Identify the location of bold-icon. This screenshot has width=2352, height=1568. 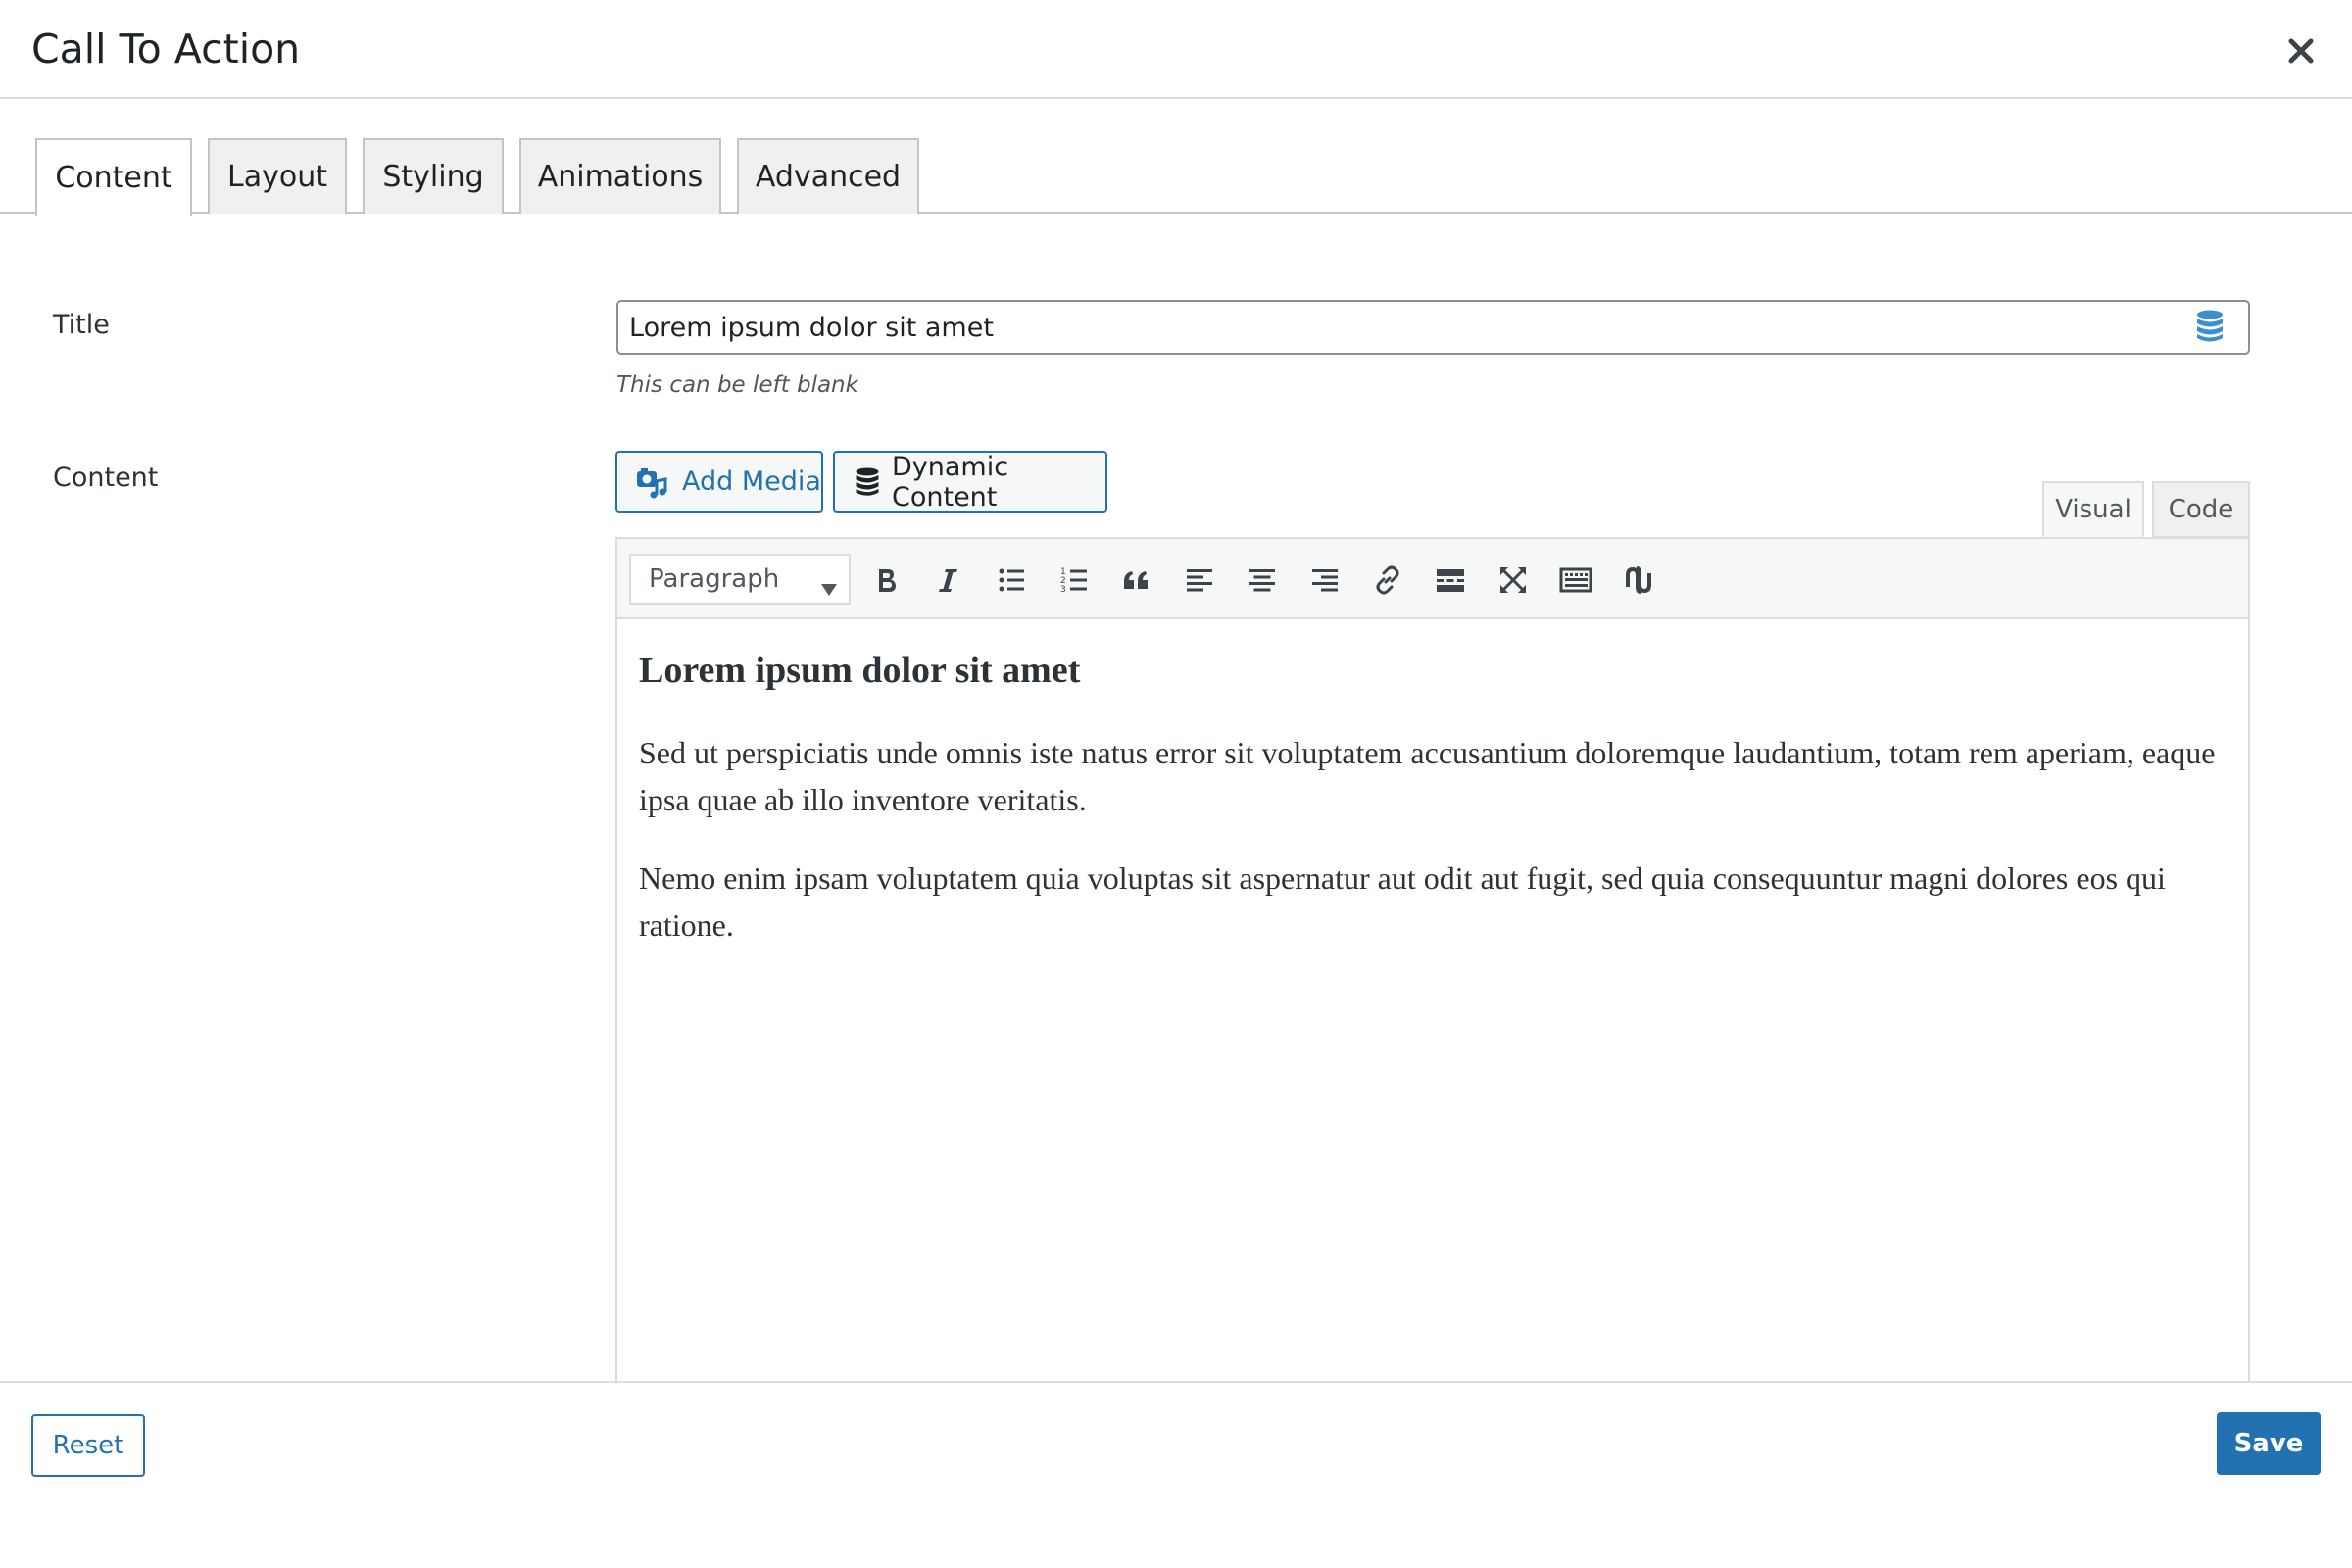
(885, 580).